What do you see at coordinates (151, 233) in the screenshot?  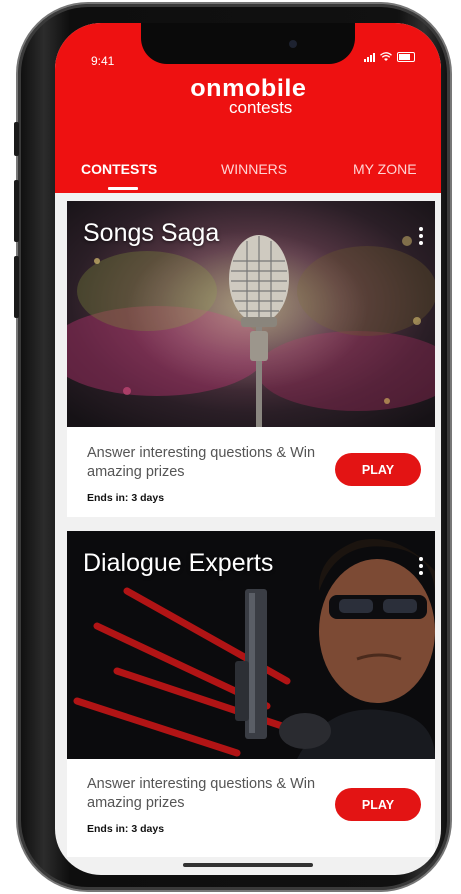 I see `contest-title: Songs Saga` at bounding box center [151, 233].